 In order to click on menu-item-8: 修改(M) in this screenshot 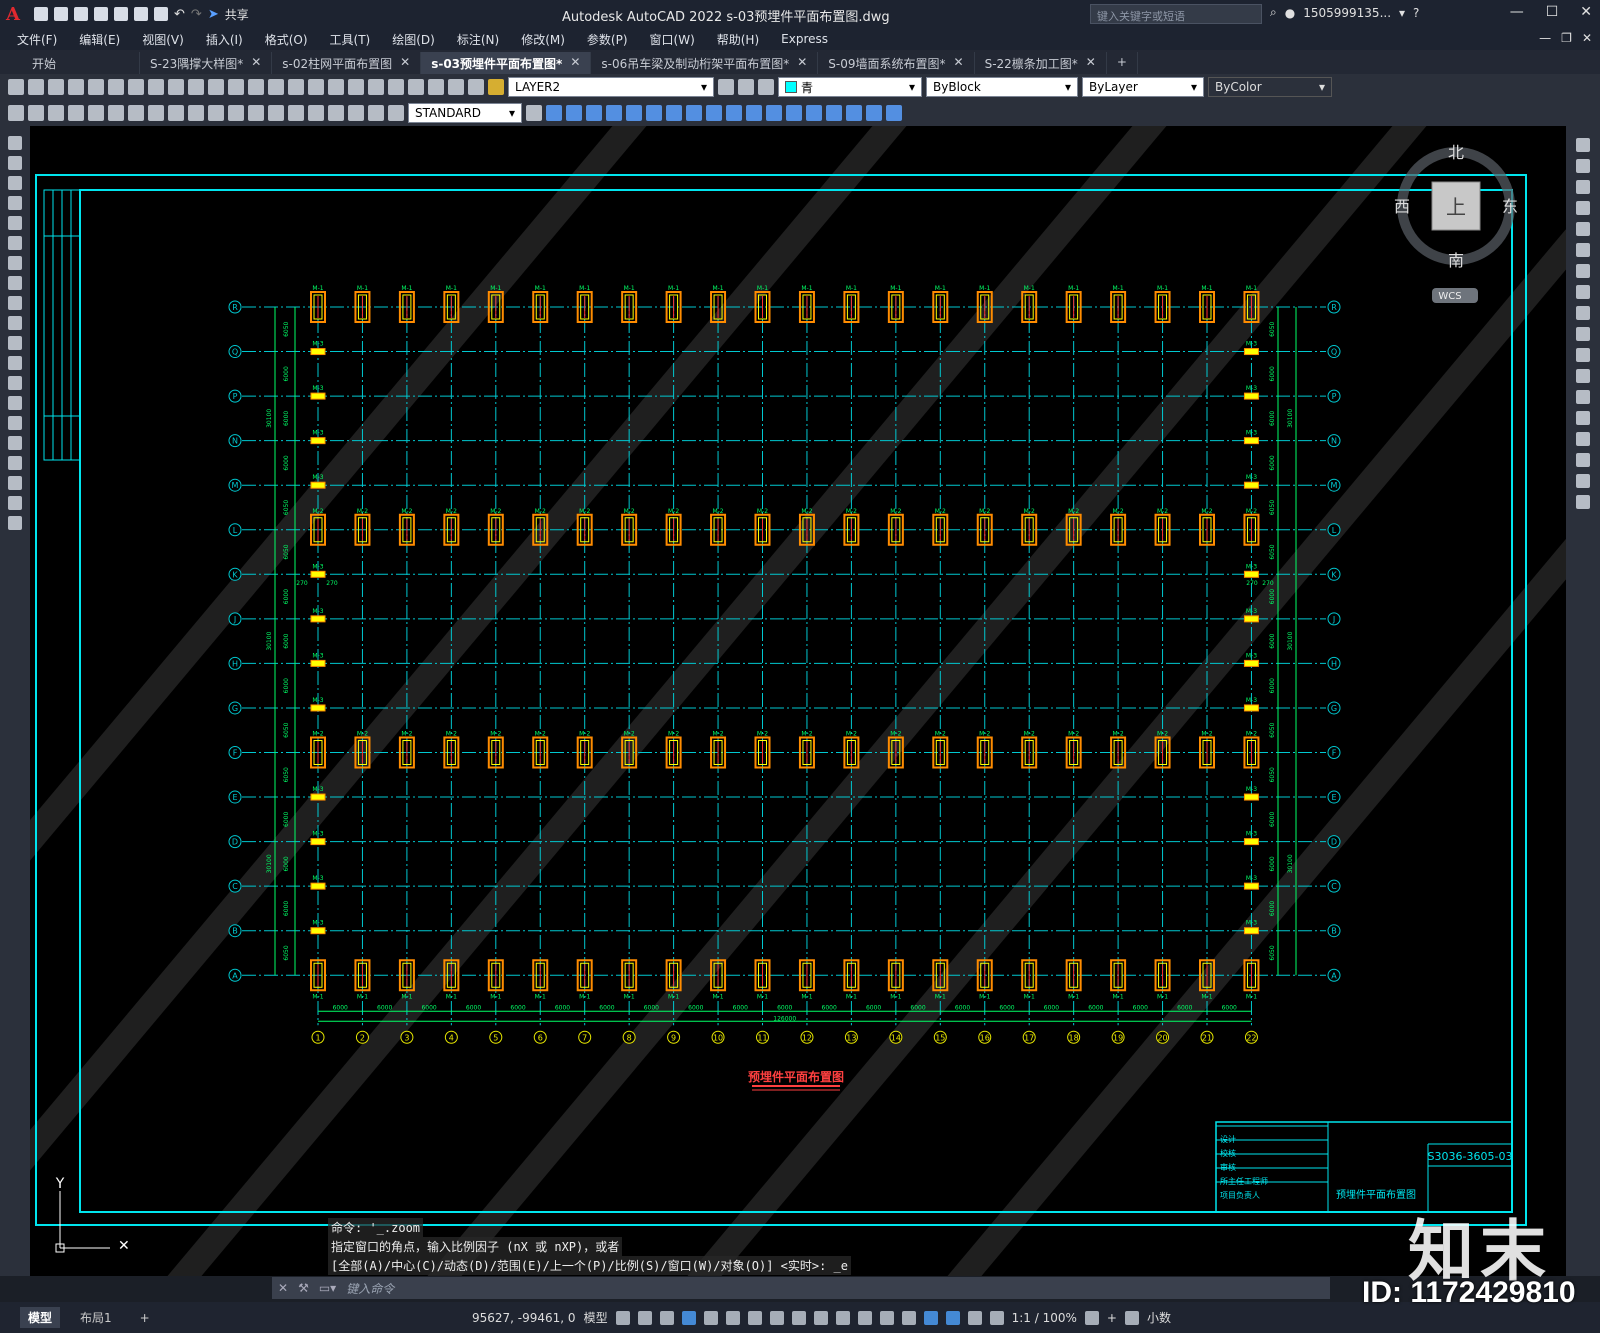, I will do `click(543, 39)`.